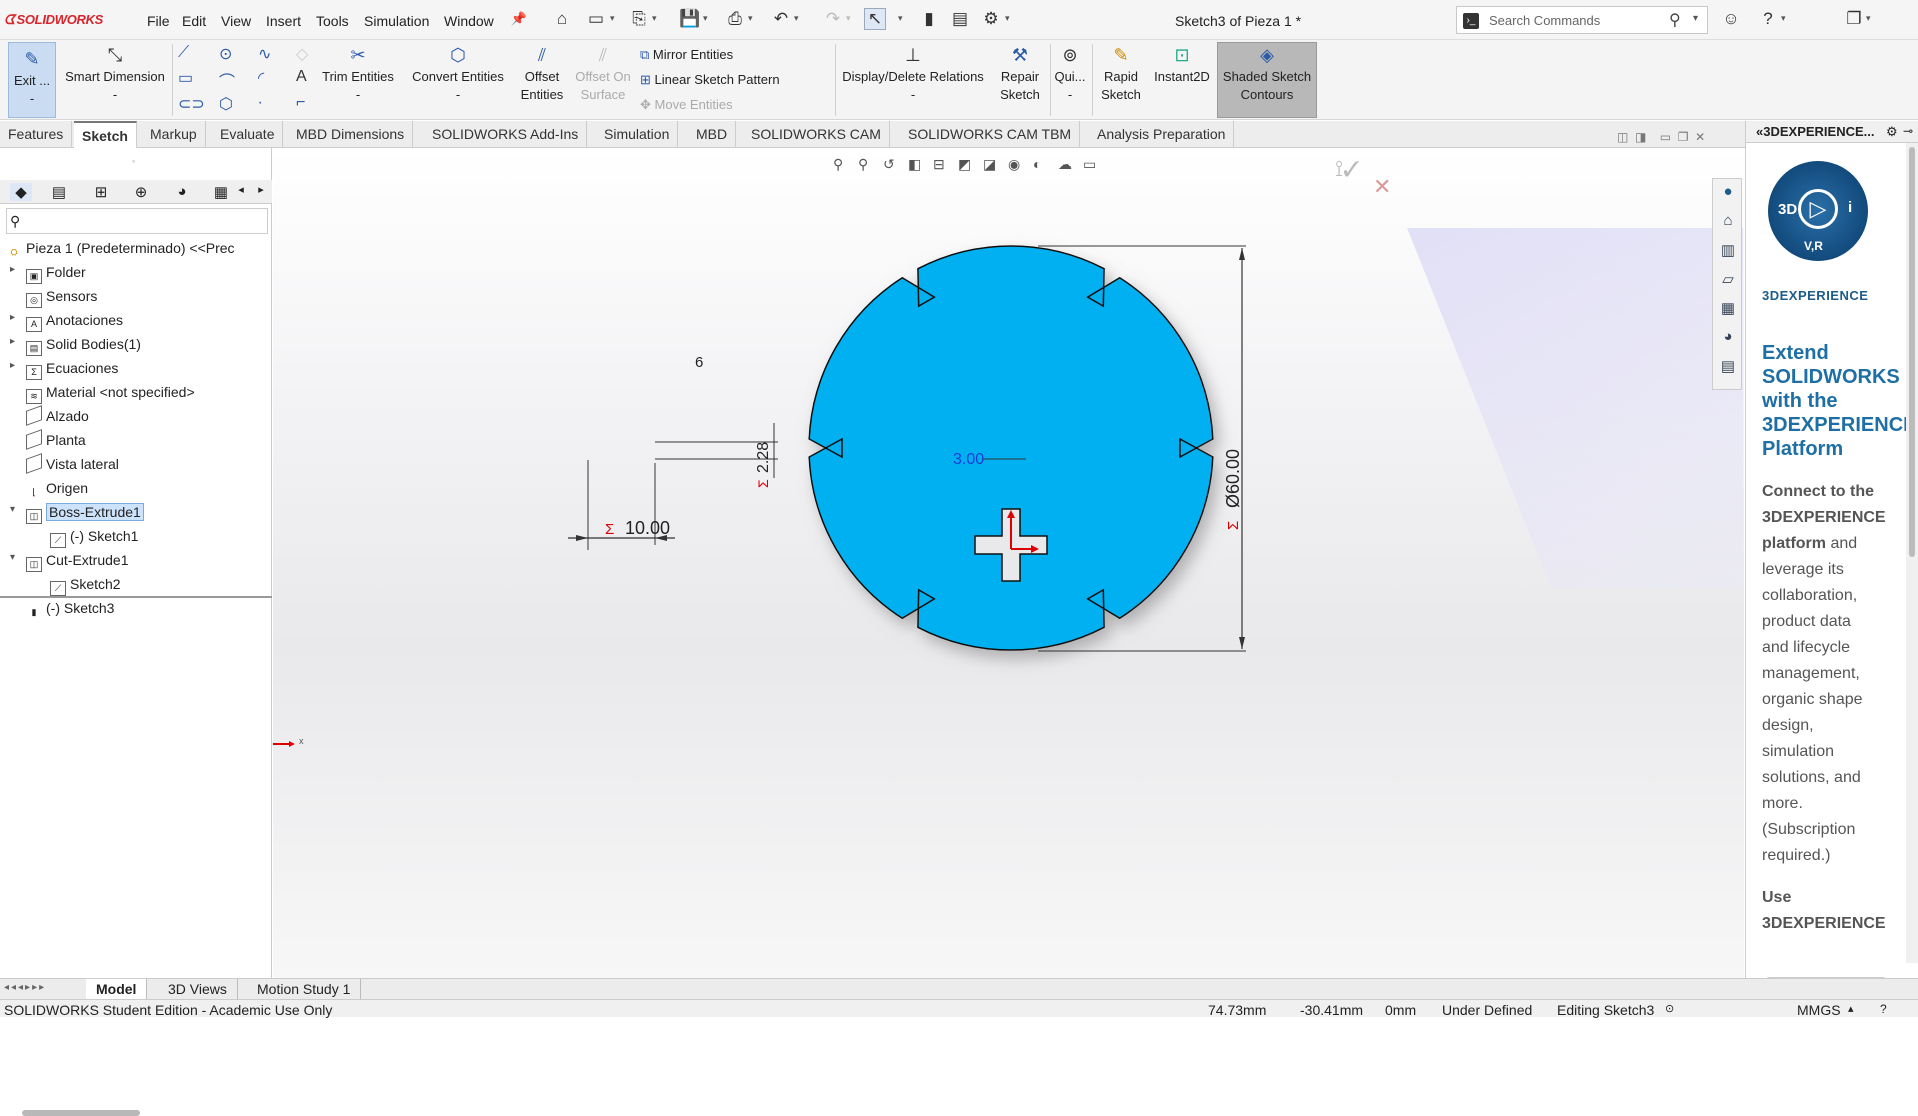  What do you see at coordinates (48, 274) in the screenshot?
I see `tree-item-folder: ▸ ▣ Folder` at bounding box center [48, 274].